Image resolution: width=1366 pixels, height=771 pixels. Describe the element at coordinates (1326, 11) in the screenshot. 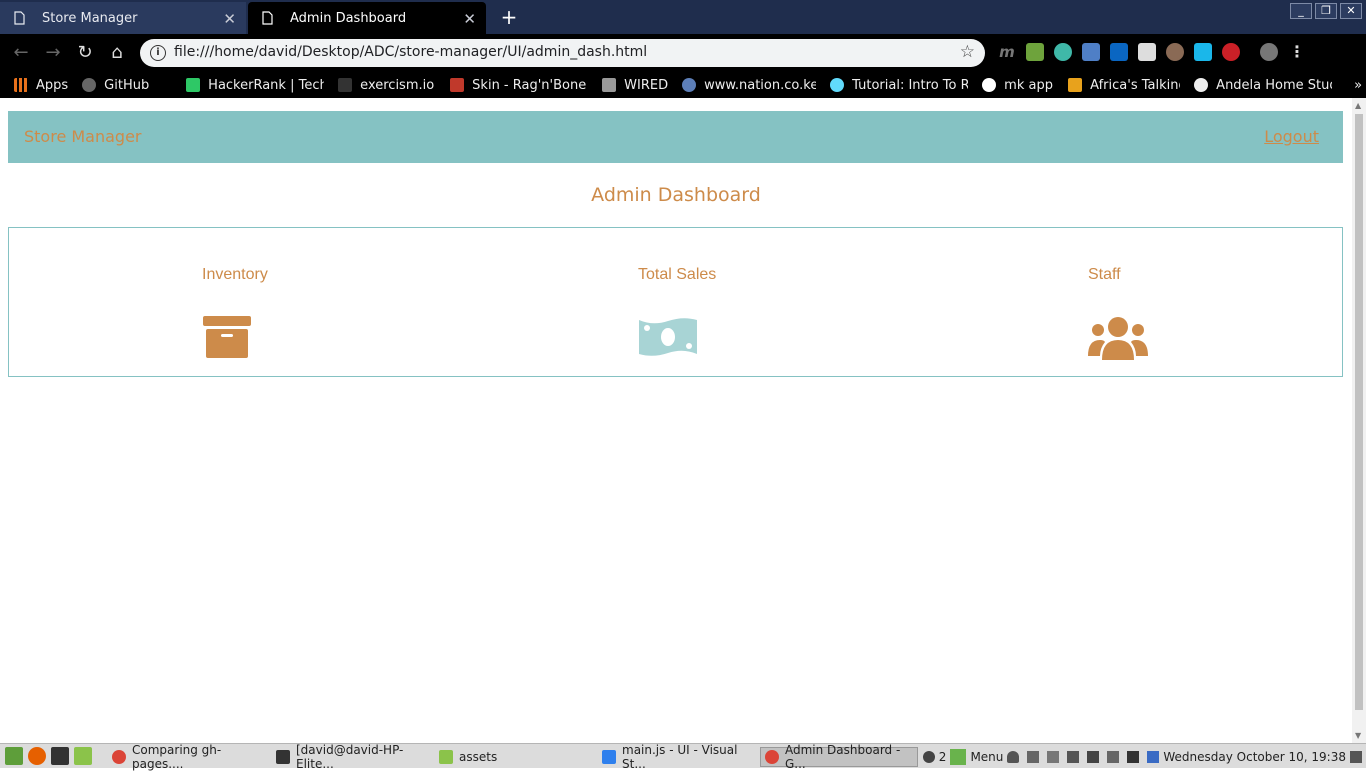

I see `restore-button: ❐` at that location.